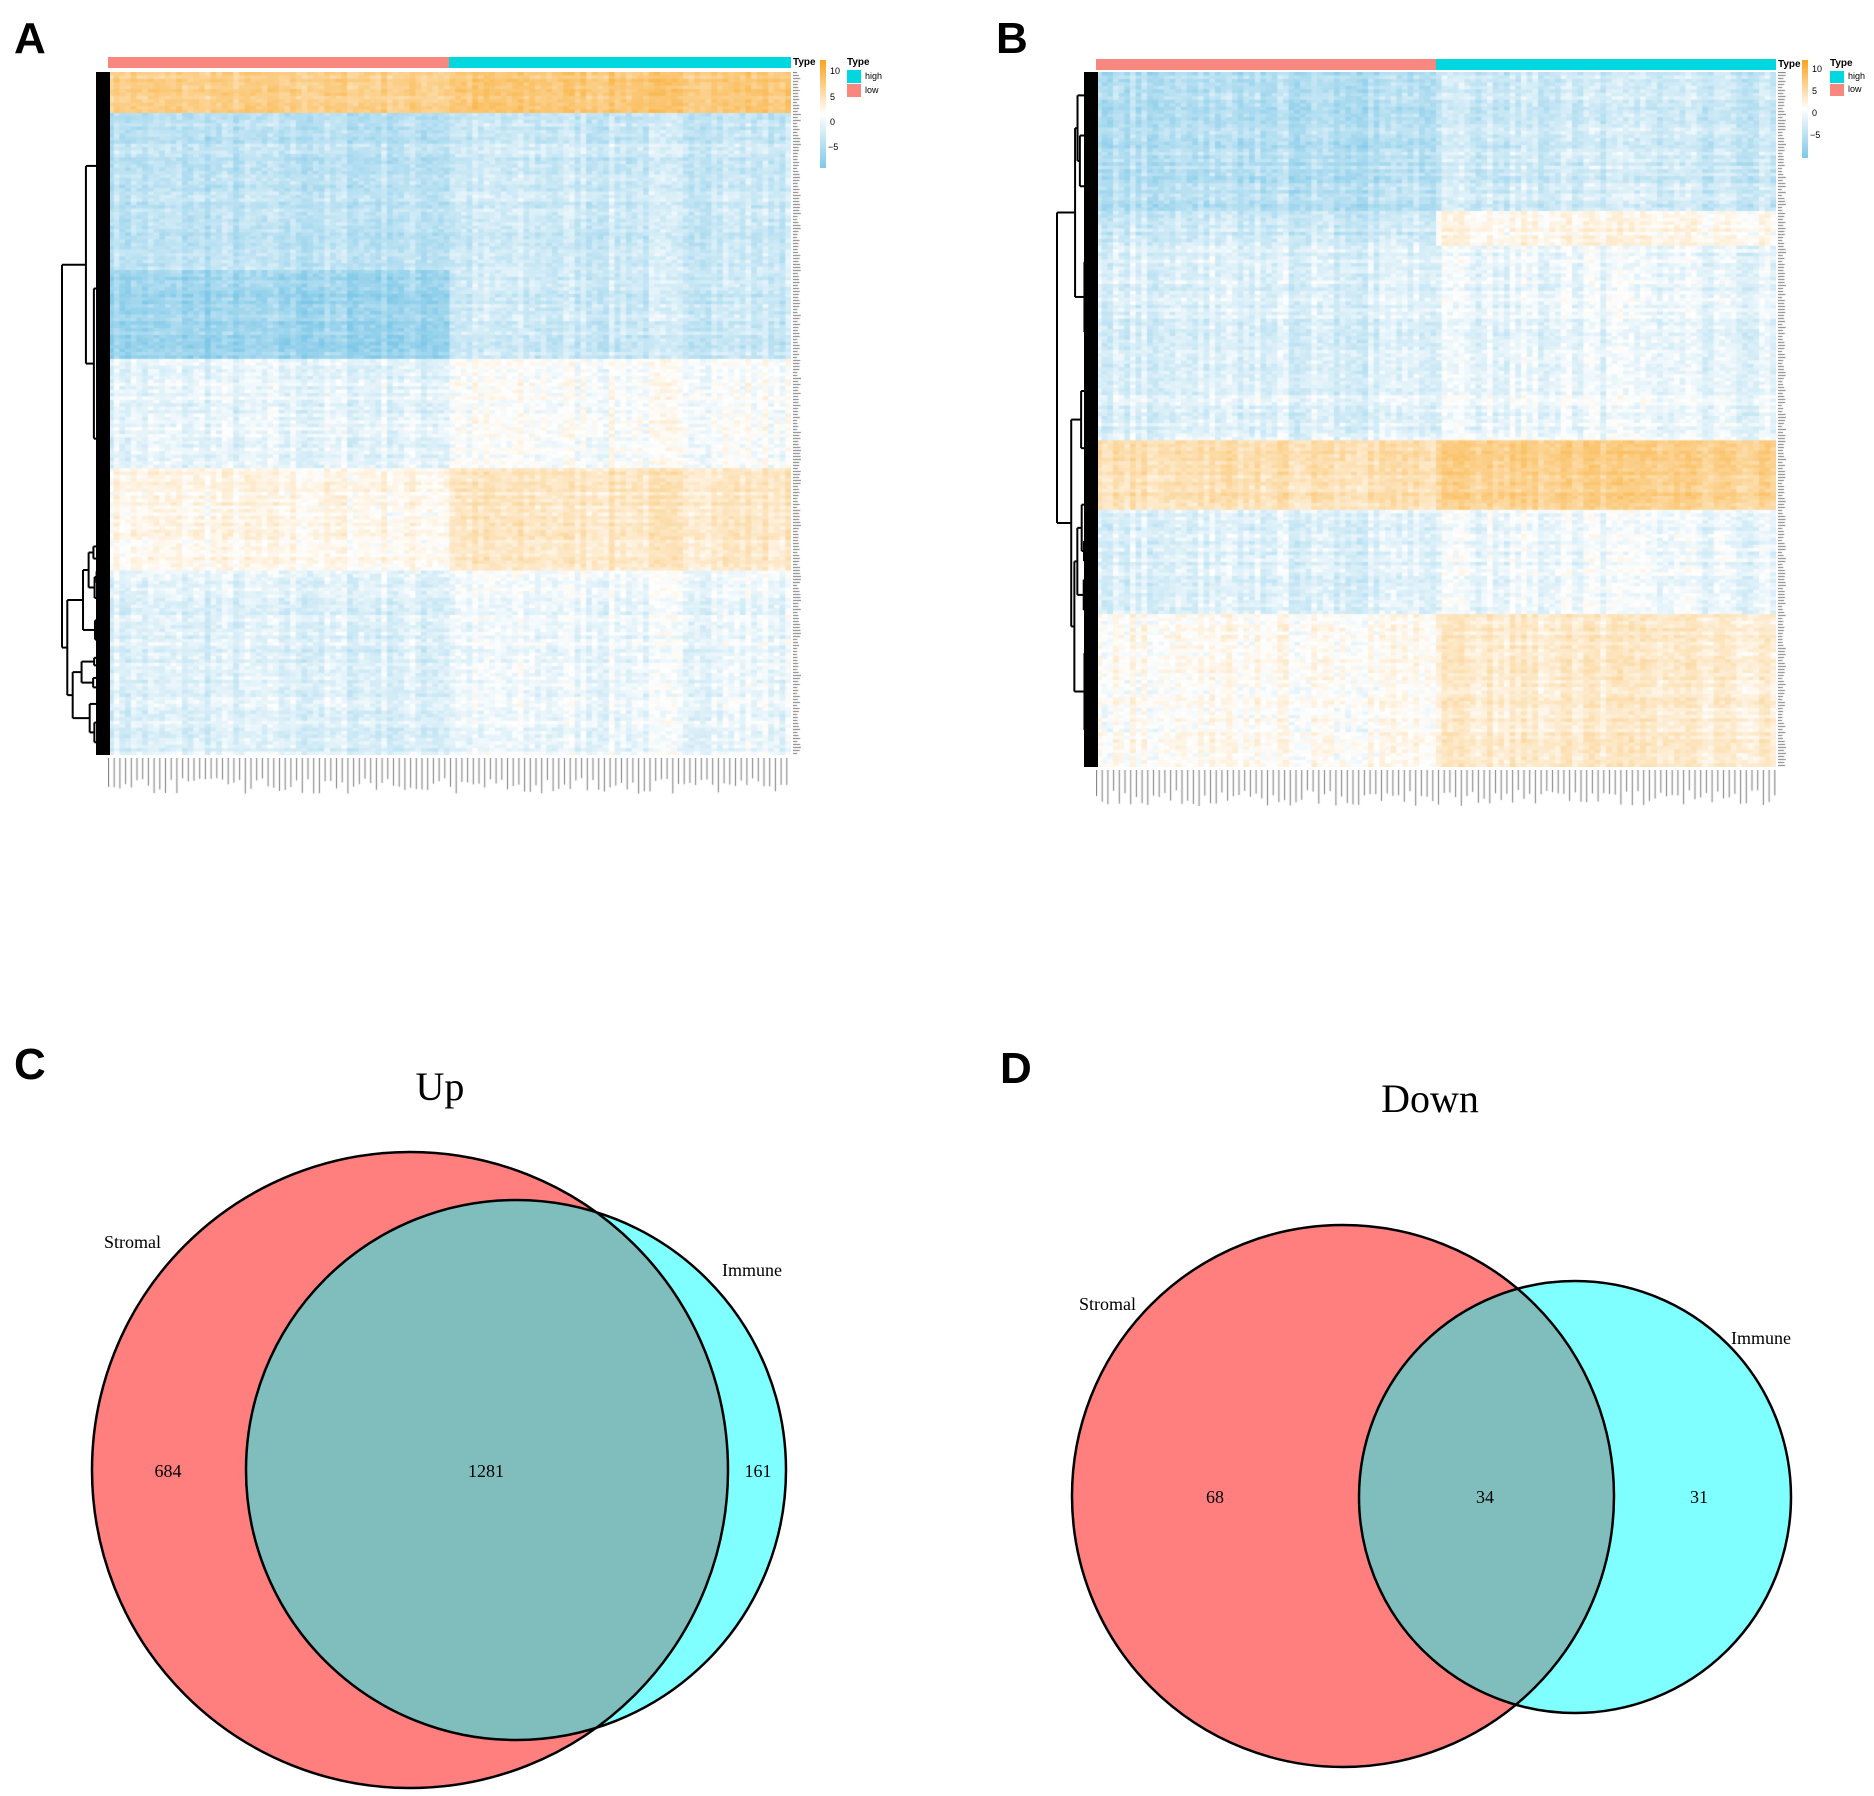 The width and height of the screenshot is (1874, 1796). What do you see at coordinates (85, 413) in the screenshot?
I see `row-dendrogram-a` at bounding box center [85, 413].